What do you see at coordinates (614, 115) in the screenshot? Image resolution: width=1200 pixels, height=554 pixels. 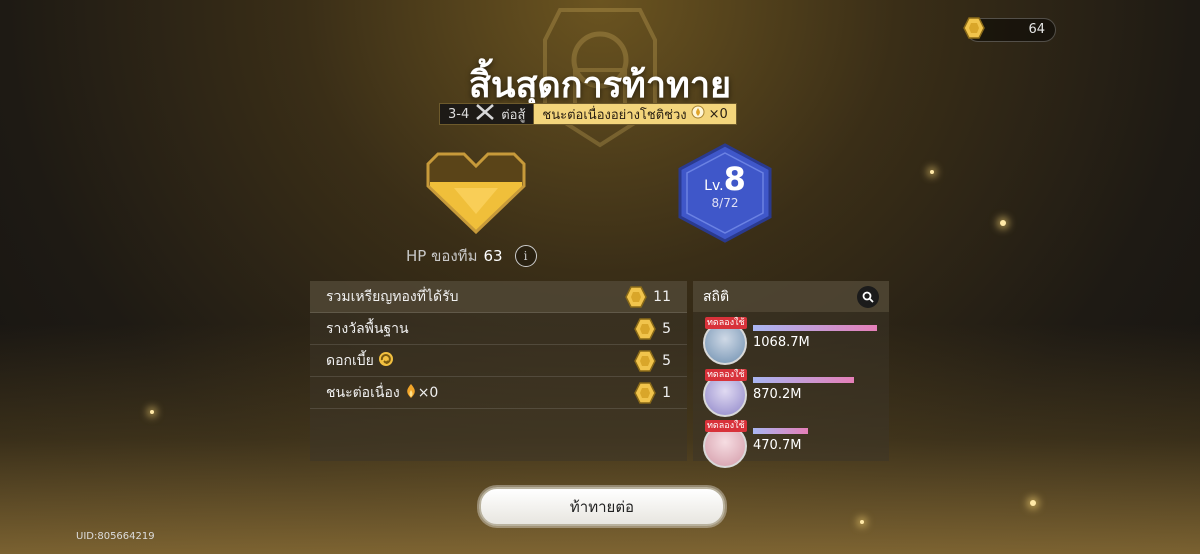 I see `streak-label: ชนะต่อเนื่องอย่างโชติช่วง` at bounding box center [614, 115].